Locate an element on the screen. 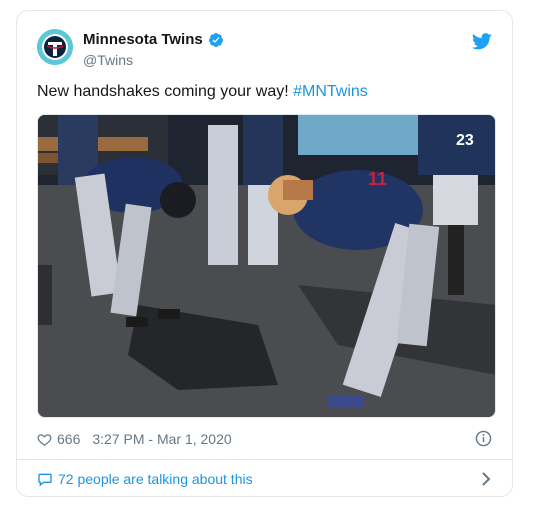  info-icon is located at coordinates (483, 438).